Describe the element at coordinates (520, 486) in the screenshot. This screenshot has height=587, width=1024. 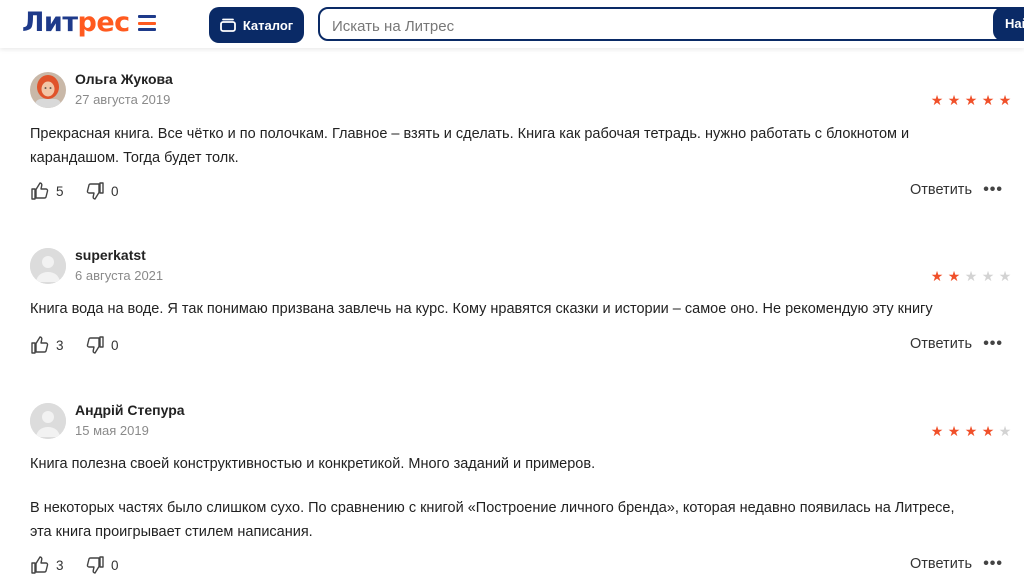
I see `review-text-line` at that location.